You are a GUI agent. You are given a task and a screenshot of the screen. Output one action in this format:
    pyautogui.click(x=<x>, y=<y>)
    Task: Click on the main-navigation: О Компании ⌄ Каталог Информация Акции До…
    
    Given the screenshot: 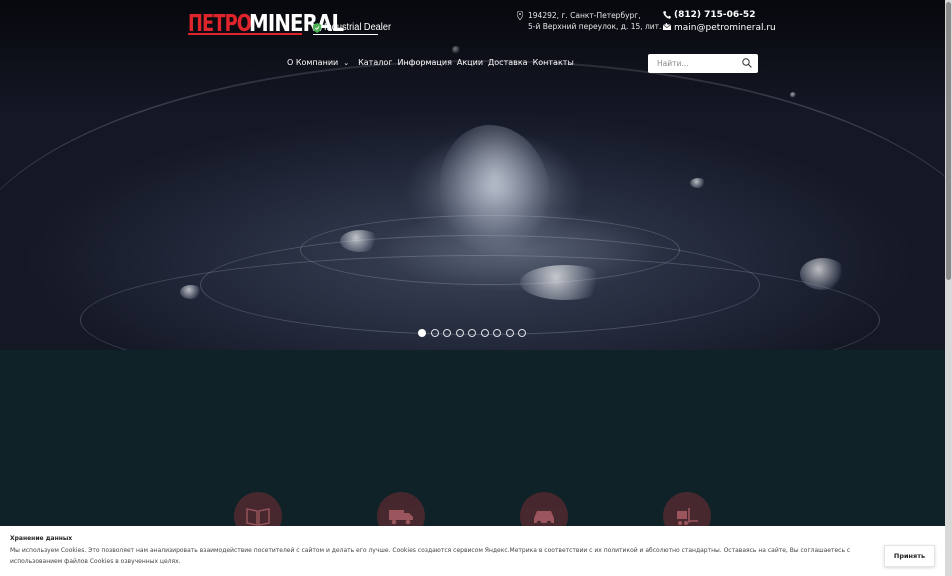 What is the action you would take?
    pyautogui.click(x=430, y=62)
    